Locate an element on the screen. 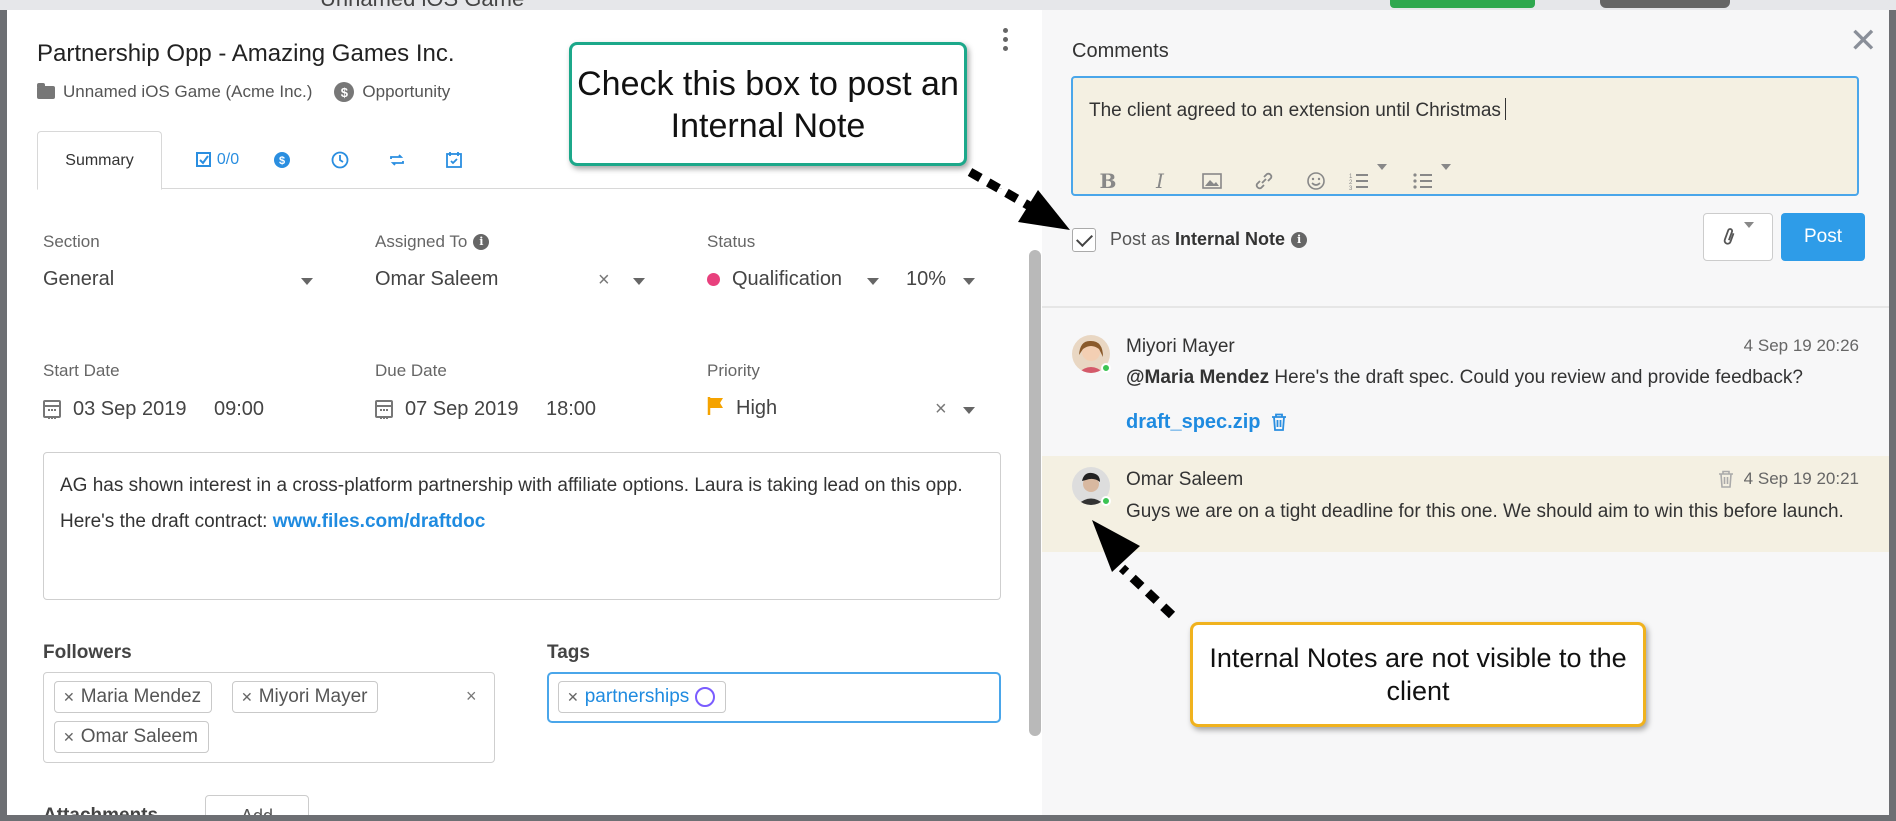 The image size is (1896, 821). tab-time is located at coordinates (340, 160).